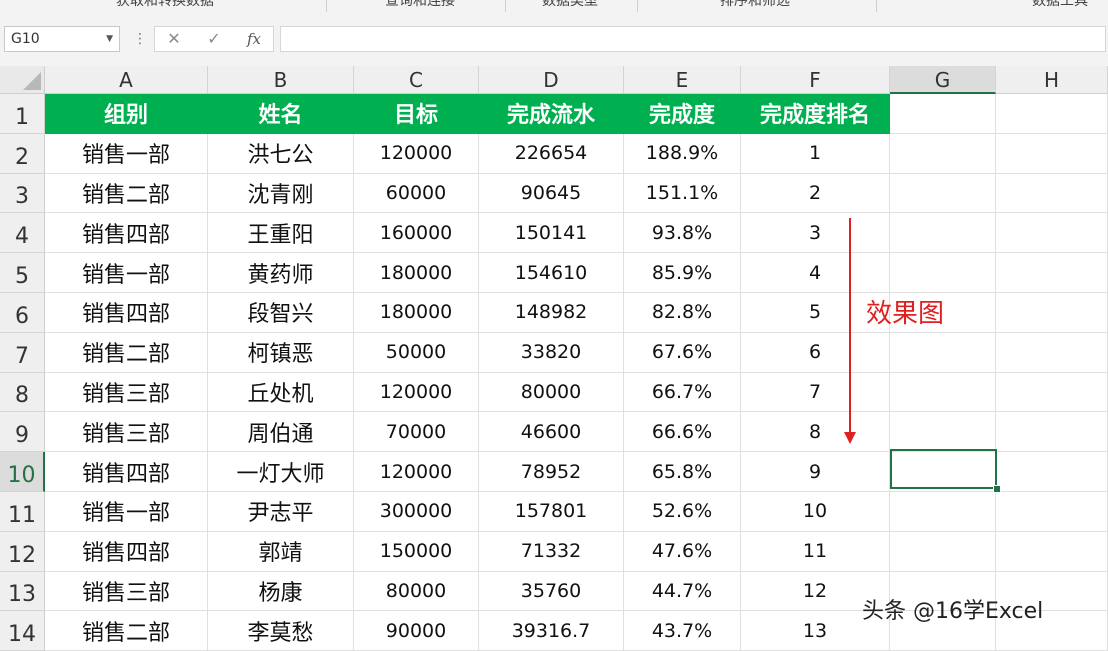 The width and height of the screenshot is (1108, 651). What do you see at coordinates (551, 313) in the screenshot?
I see `cell-d6: 148982` at bounding box center [551, 313].